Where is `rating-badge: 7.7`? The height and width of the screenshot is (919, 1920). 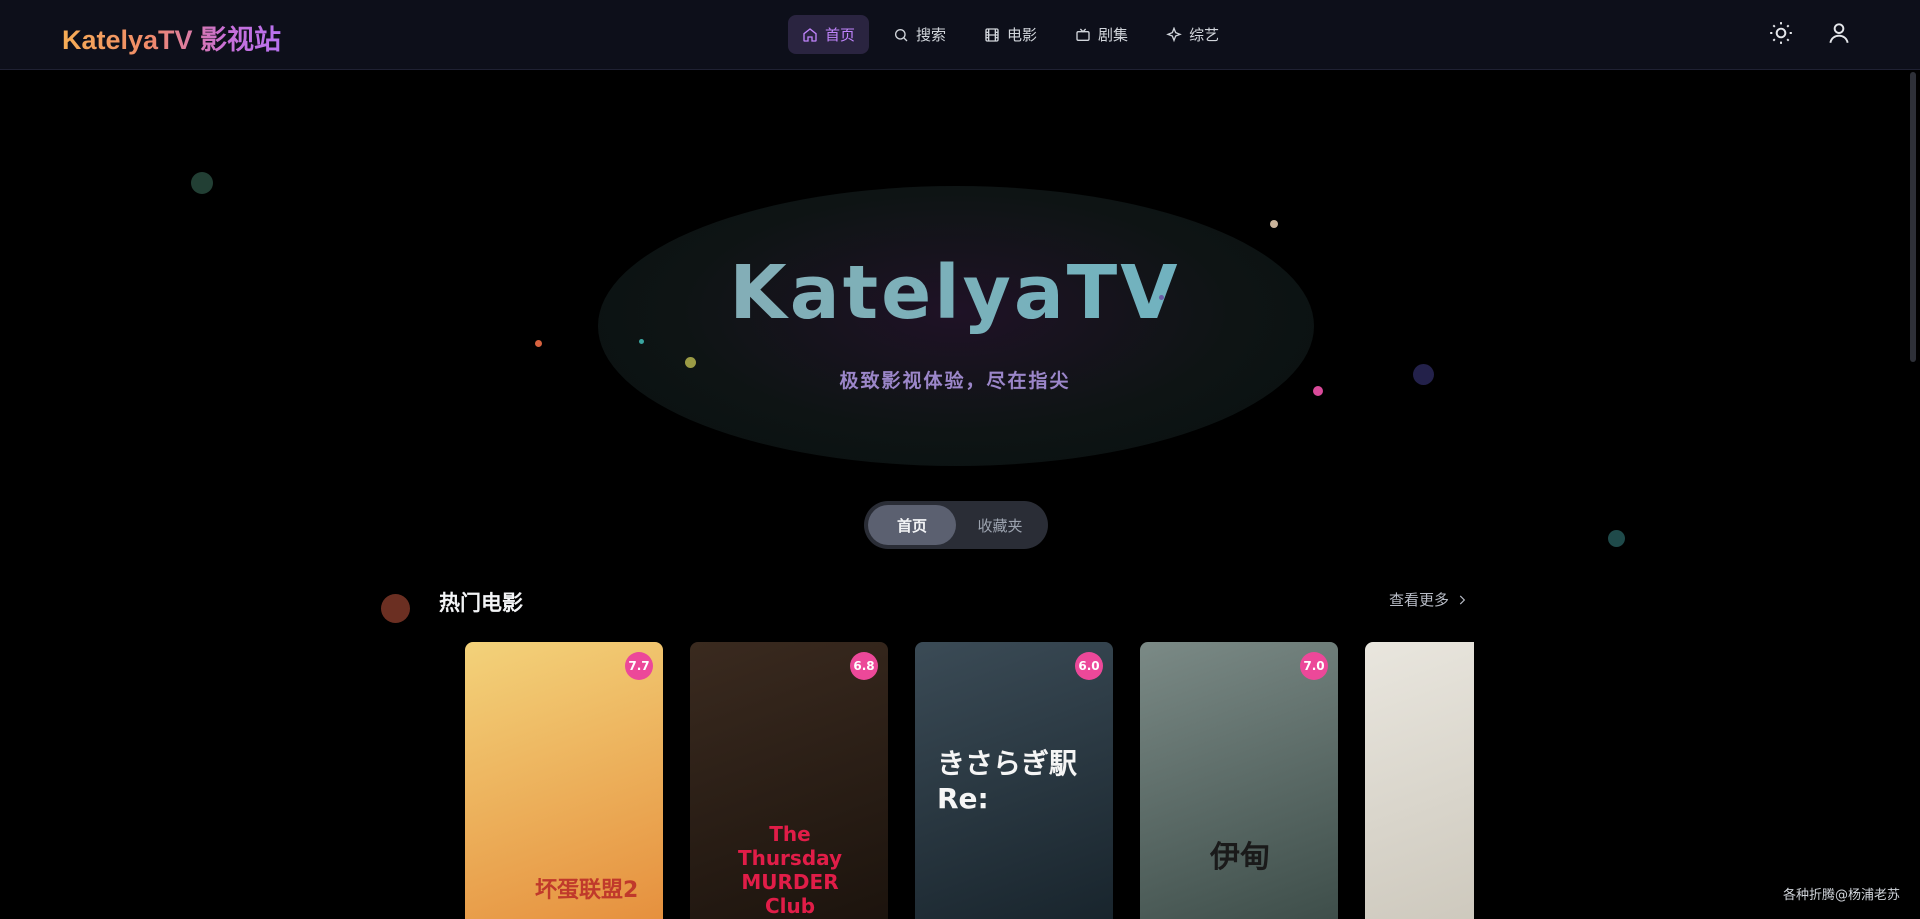
rating-badge: 7.7 is located at coordinates (639, 666).